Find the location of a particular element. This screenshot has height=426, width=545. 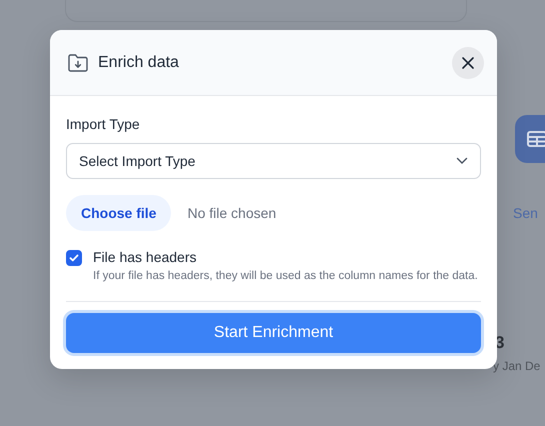

dialog-title: Enrich data is located at coordinates (139, 63).